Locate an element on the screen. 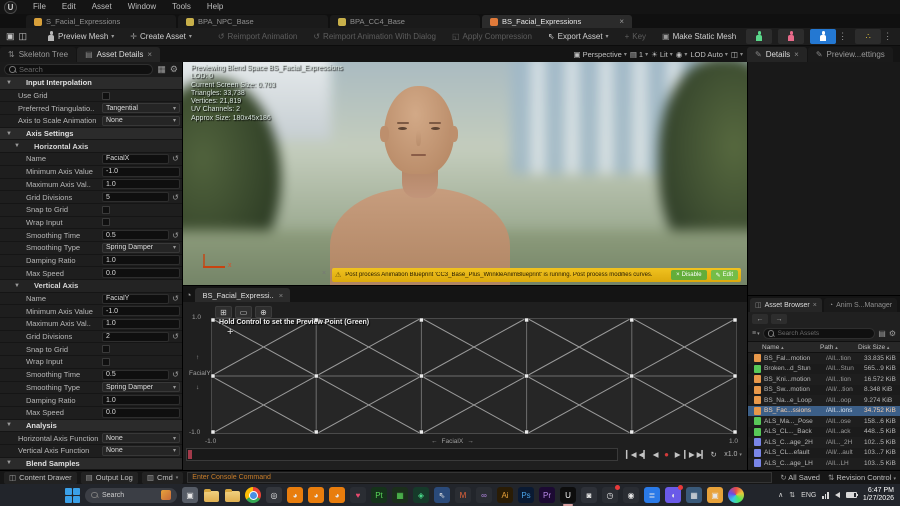 This screenshot has height=506, width=900. document-tab: S_Facial_Expressions is located at coordinates (101, 21).